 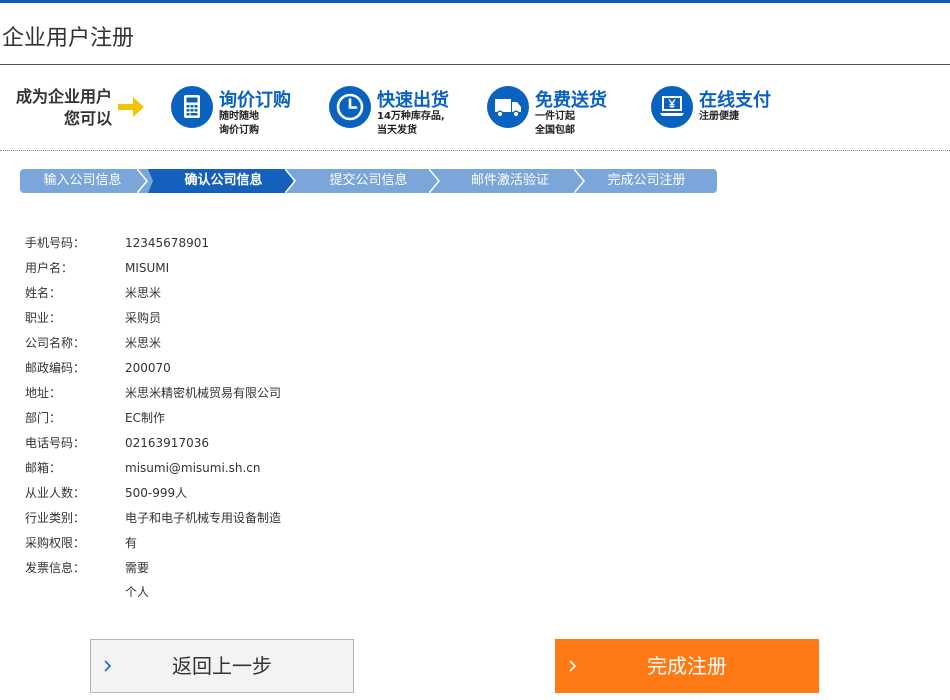 What do you see at coordinates (63, 96) in the screenshot?
I see `become-line-1: 成为企业用户` at bounding box center [63, 96].